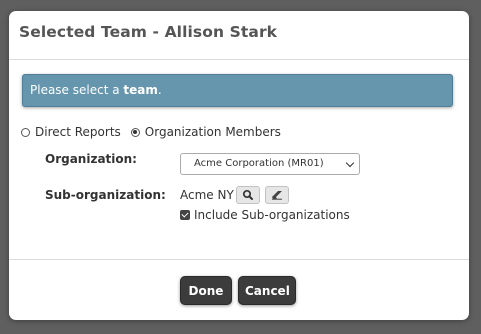  I want to click on chevron-down-icon, so click(350, 163).